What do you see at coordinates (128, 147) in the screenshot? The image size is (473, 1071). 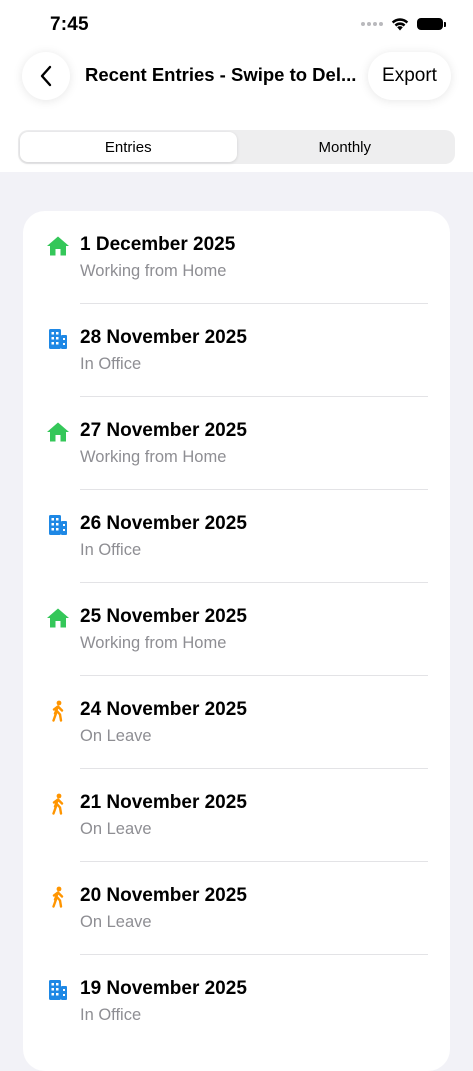 I see `segment-entries: Entries` at bounding box center [128, 147].